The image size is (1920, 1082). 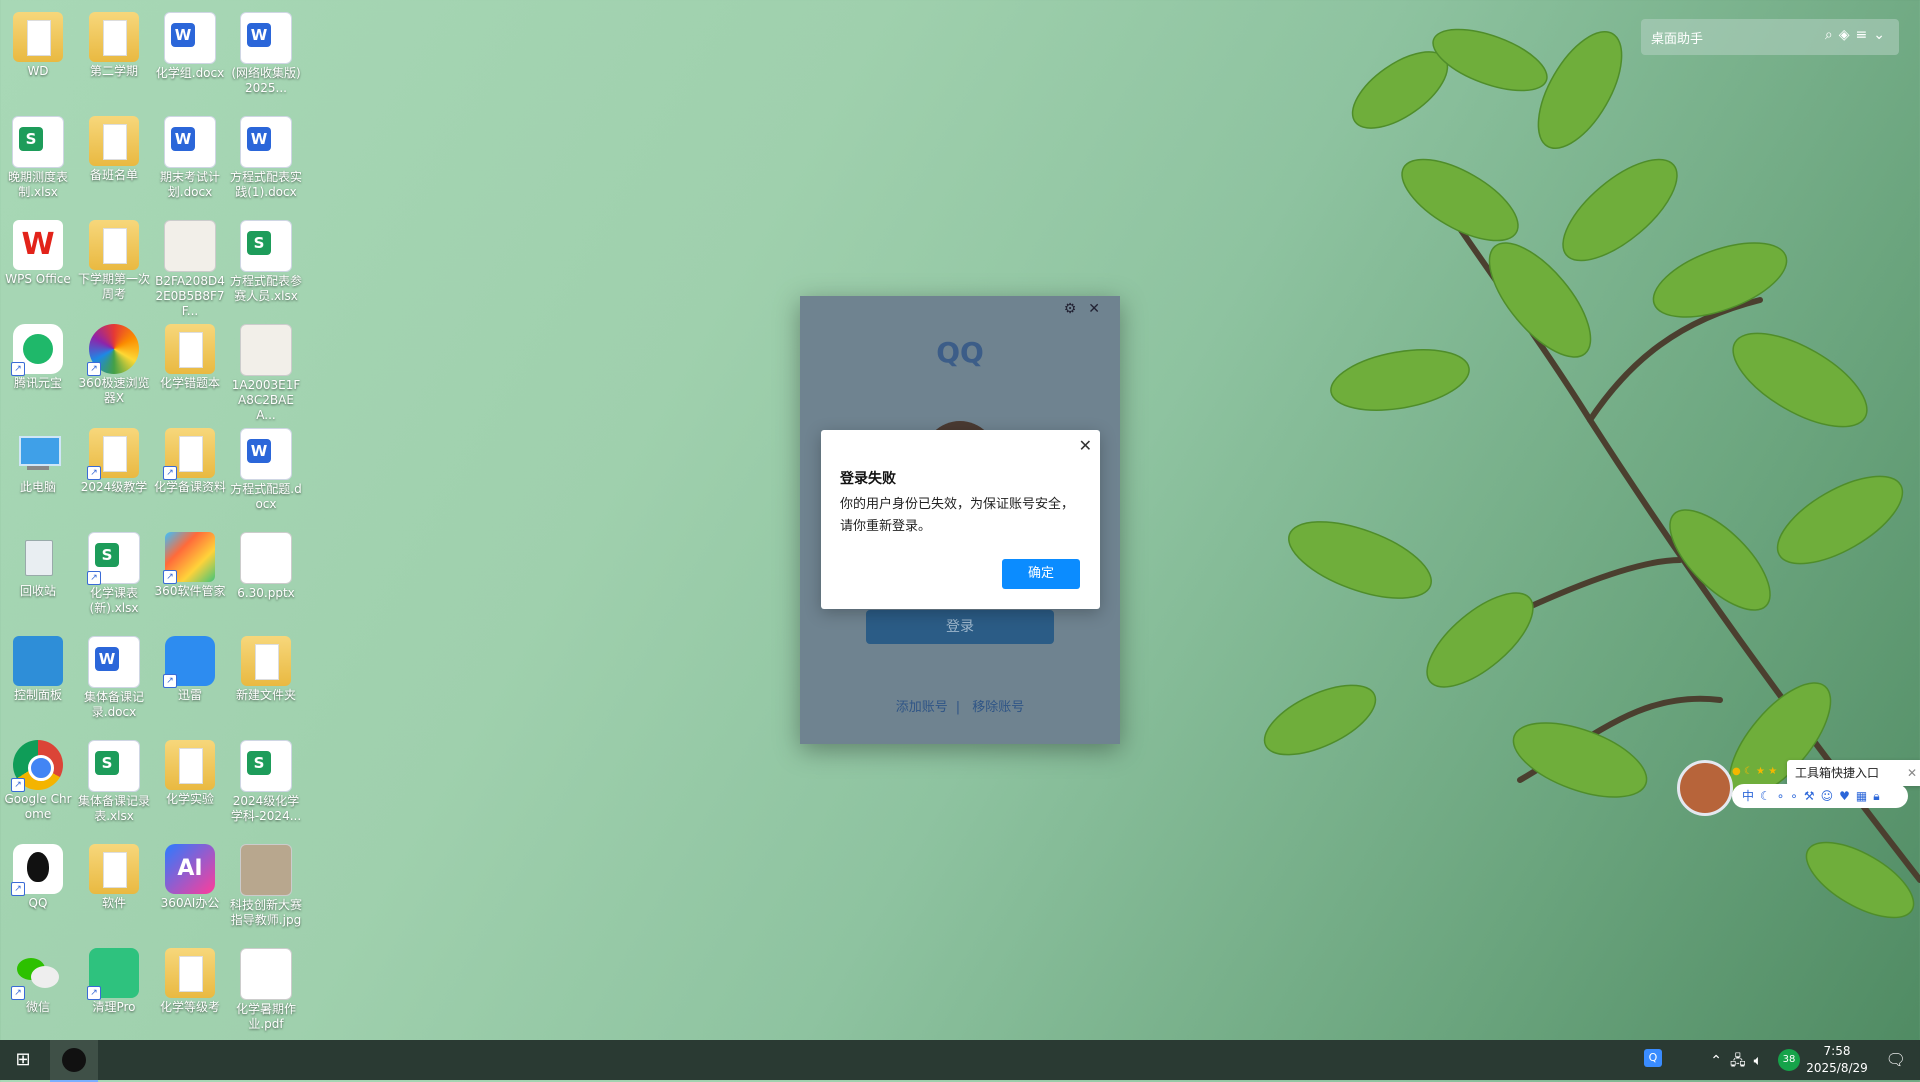 I want to click on desktop-icon-doc: W 集体备课记录.docx, so click(x=114, y=682).